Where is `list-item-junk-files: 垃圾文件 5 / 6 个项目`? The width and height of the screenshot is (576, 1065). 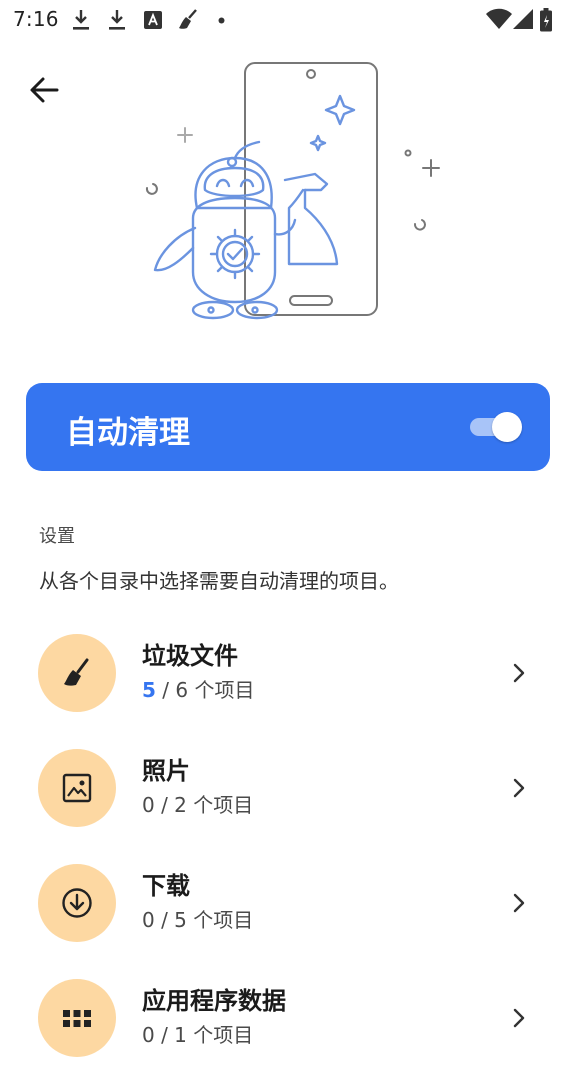
list-item-junk-files: 垃圾文件 5 / 6 个项目 is located at coordinates (288, 670).